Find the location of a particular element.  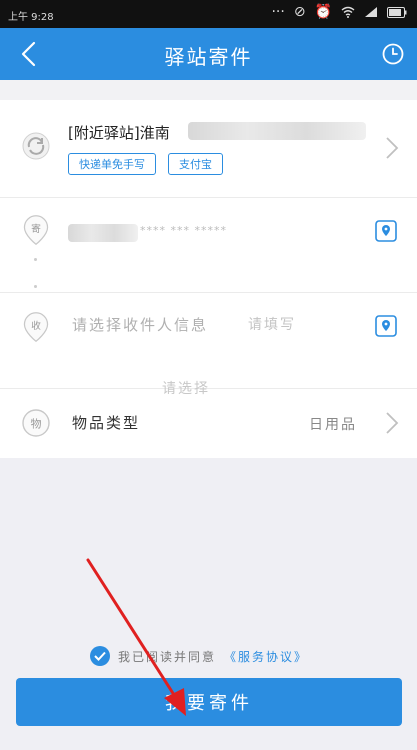

check-icon is located at coordinates (100, 656).